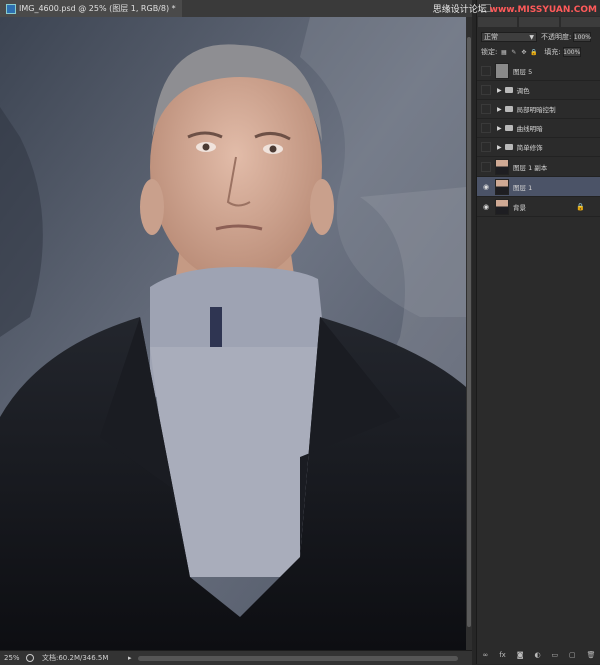 Image resolution: width=600 pixels, height=665 pixels. I want to click on blend-opacity-row: 正常 ▼ 不透明度: 100%, so click(538, 37).